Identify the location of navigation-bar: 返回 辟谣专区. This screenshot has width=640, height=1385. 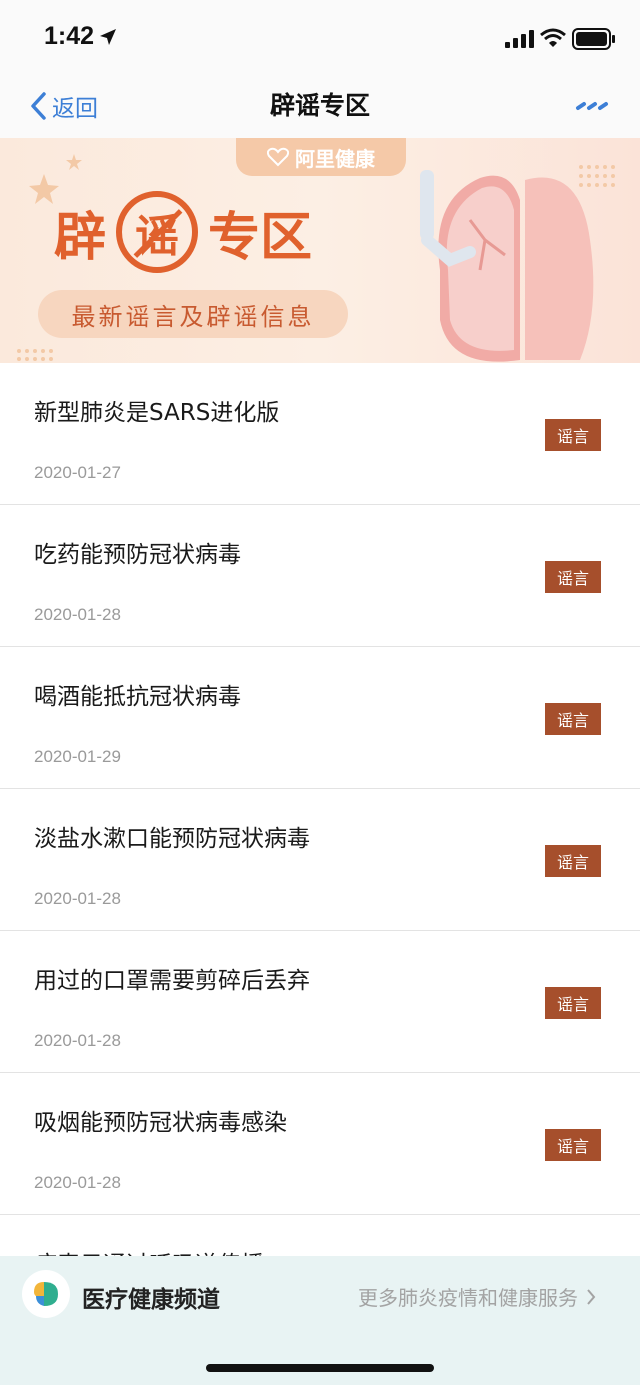
(320, 107).